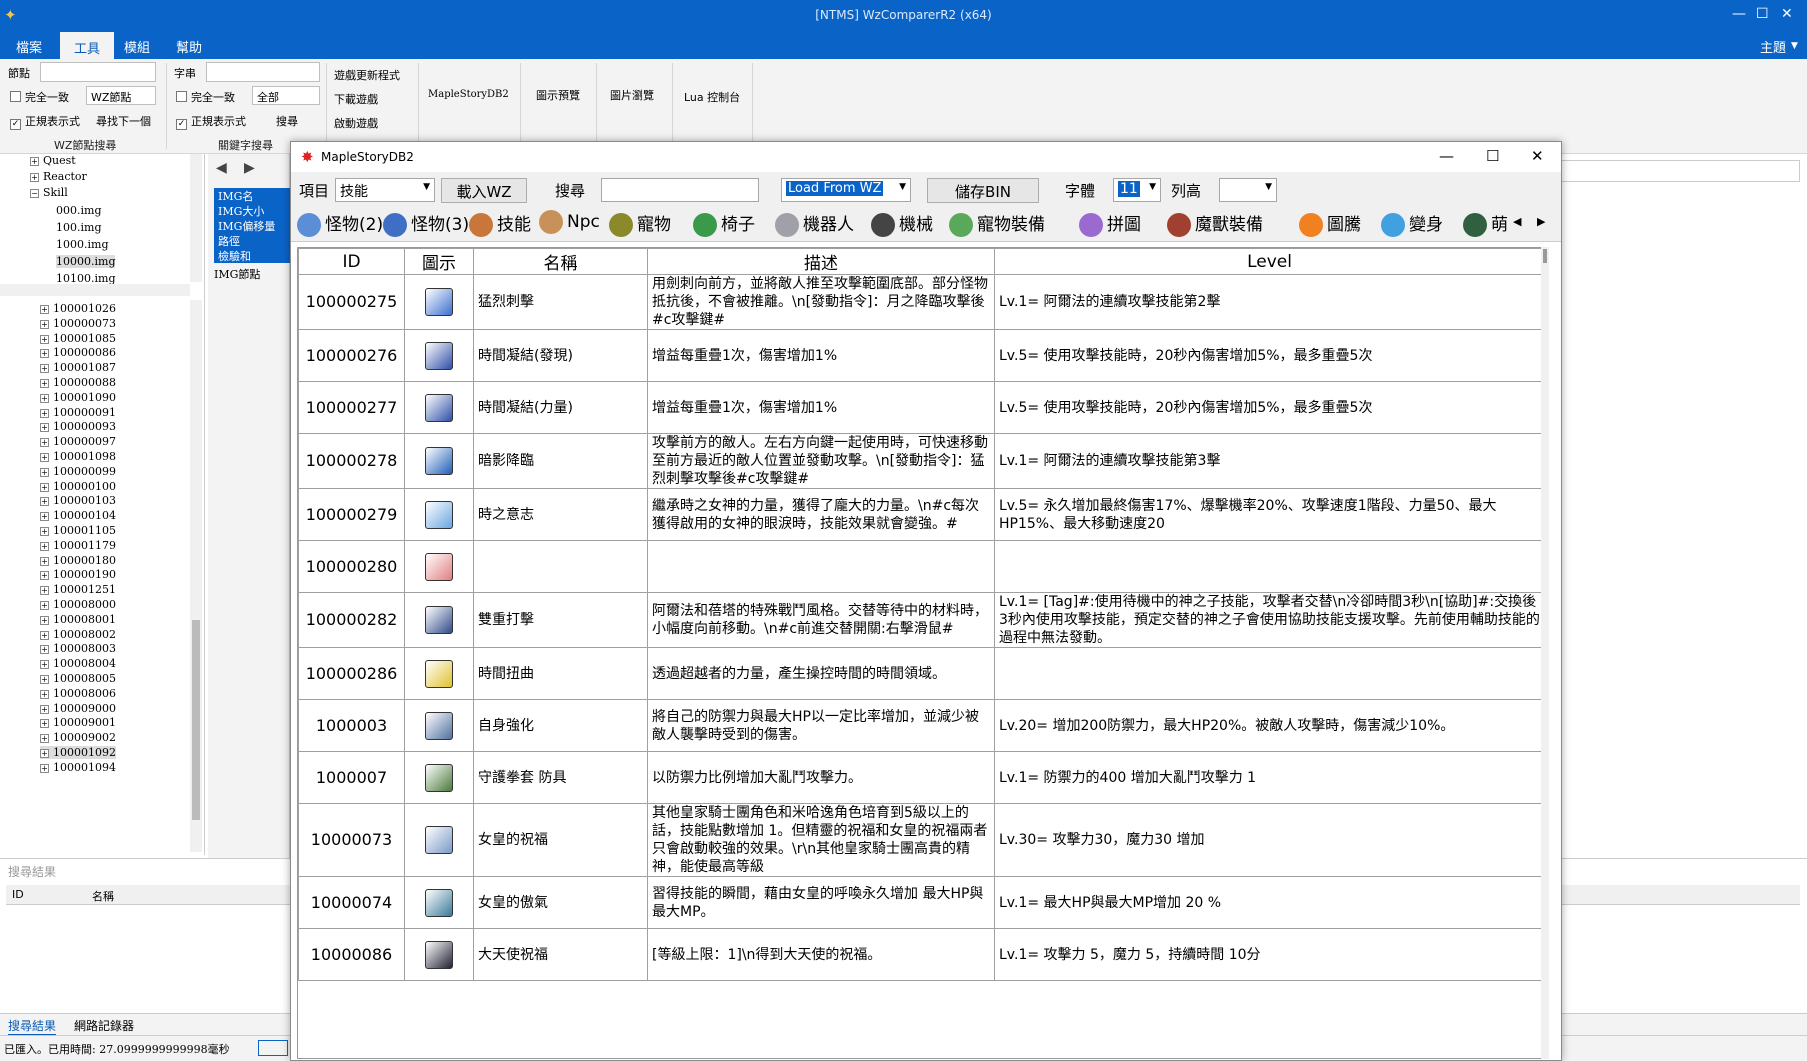 The height and width of the screenshot is (1061, 1807). What do you see at coordinates (78, 693) in the screenshot?
I see `tree-node: +100008006` at bounding box center [78, 693].